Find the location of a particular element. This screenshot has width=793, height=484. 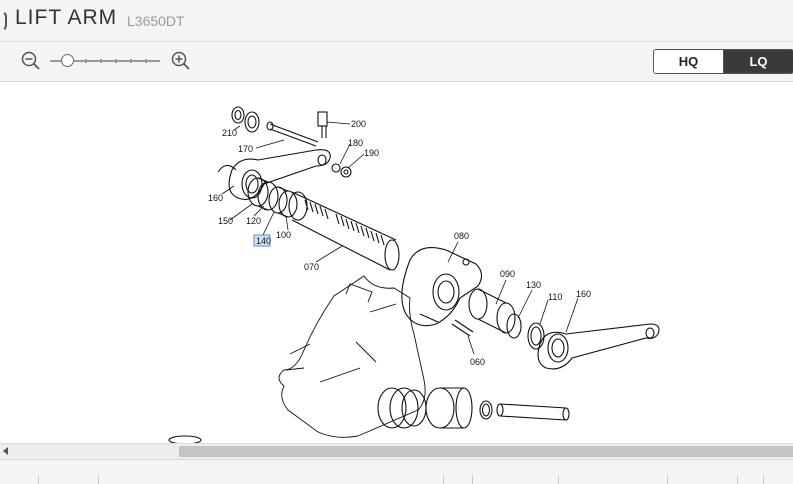

model-number: L3650DT is located at coordinates (156, 21).